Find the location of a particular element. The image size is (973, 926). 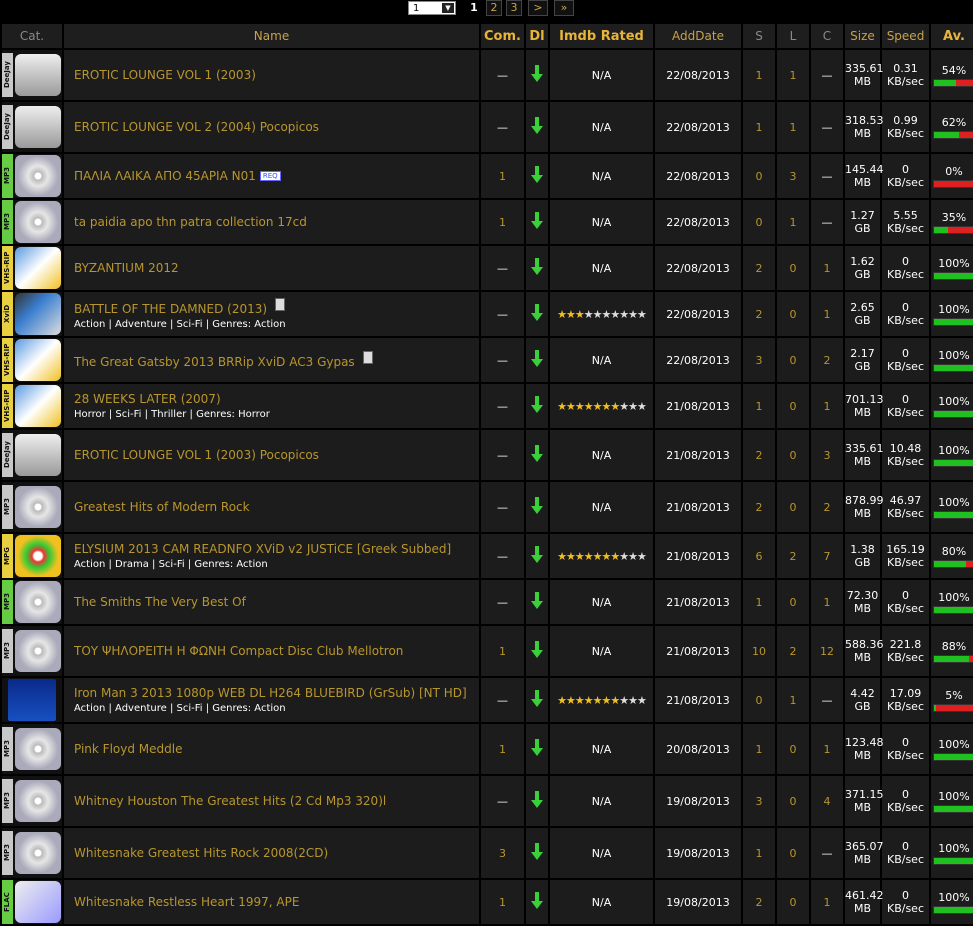

torrent-name-link: BYZANTIUM 2012 is located at coordinates (126, 268).